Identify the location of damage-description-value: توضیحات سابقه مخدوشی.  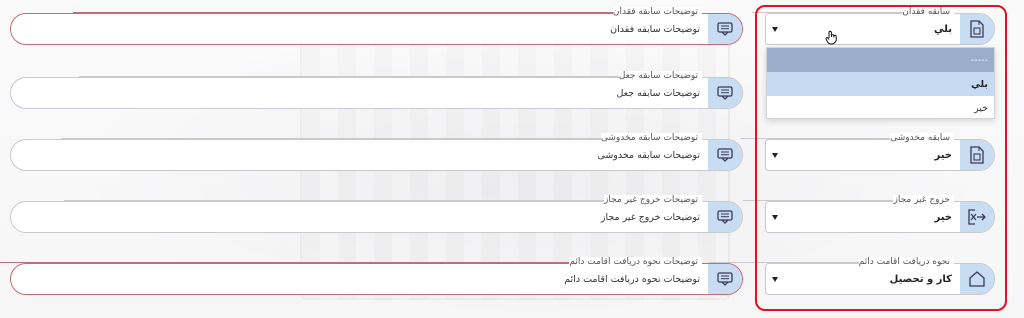
(648, 155).